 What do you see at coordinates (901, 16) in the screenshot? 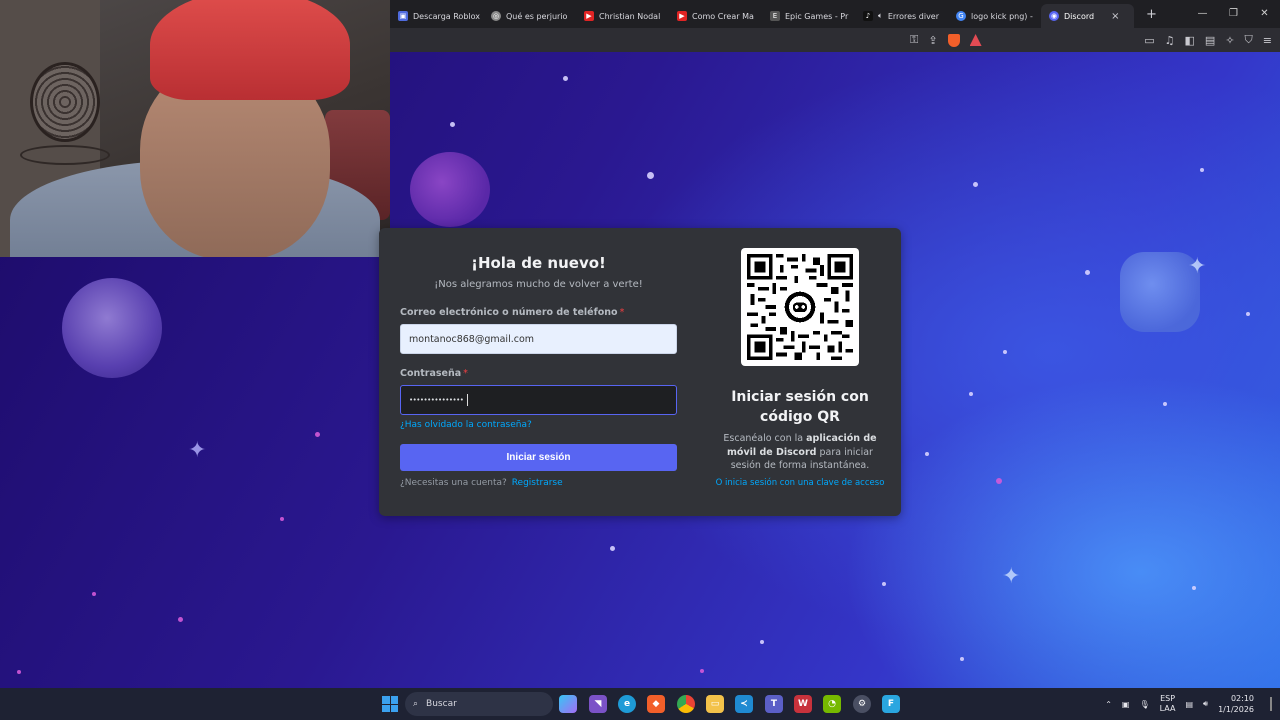
I see `browser-tab: ♪ 🔈︎ Errores diver` at bounding box center [901, 16].